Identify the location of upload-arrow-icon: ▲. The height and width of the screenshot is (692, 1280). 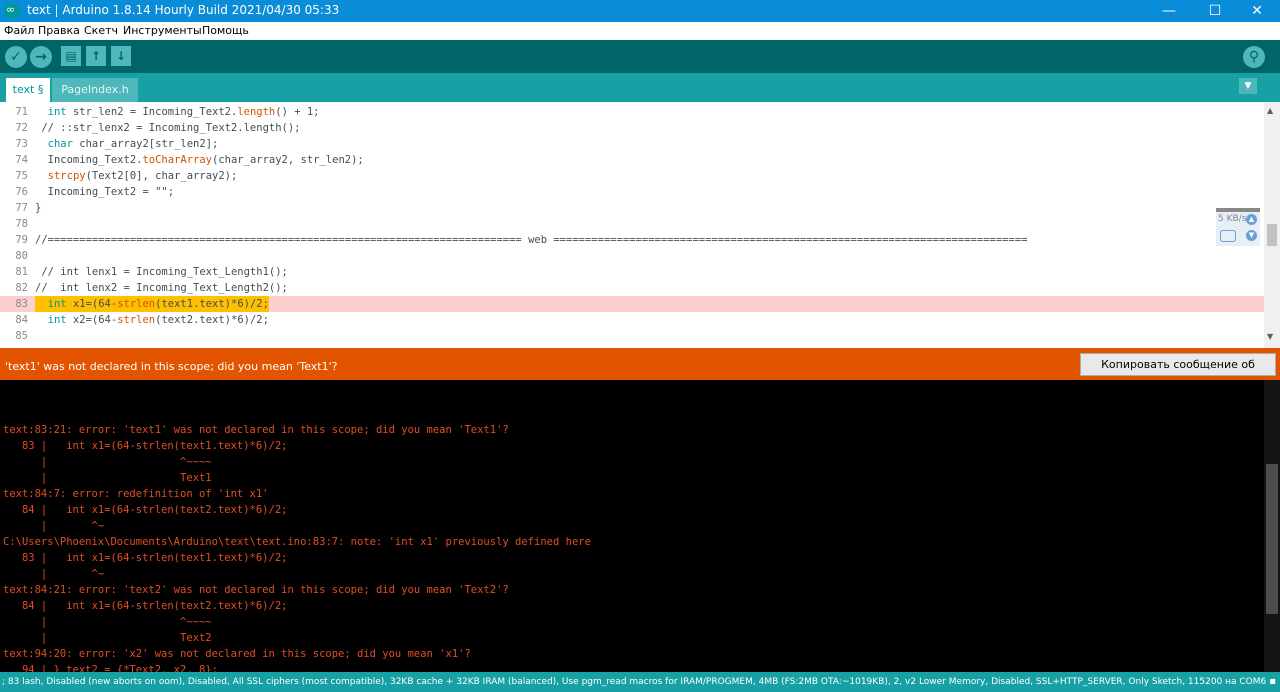
(1251, 219).